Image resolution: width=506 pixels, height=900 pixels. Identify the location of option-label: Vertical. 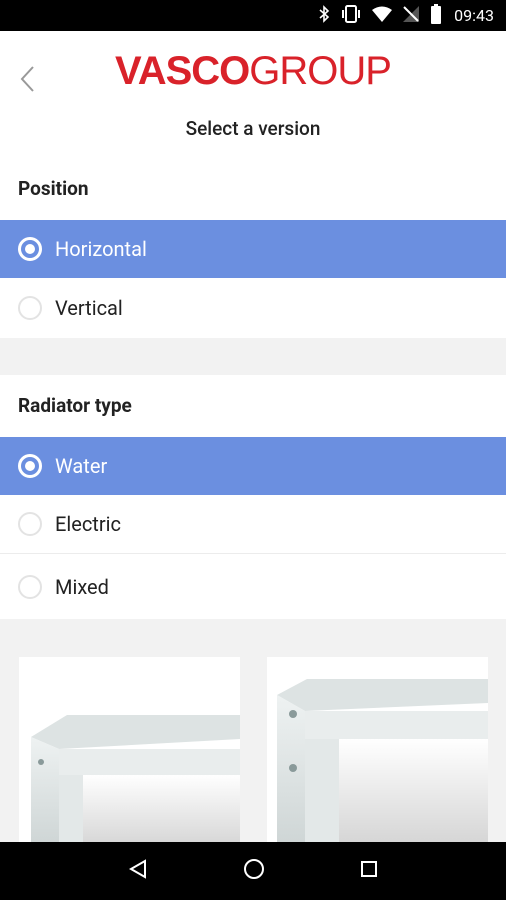
(89, 308).